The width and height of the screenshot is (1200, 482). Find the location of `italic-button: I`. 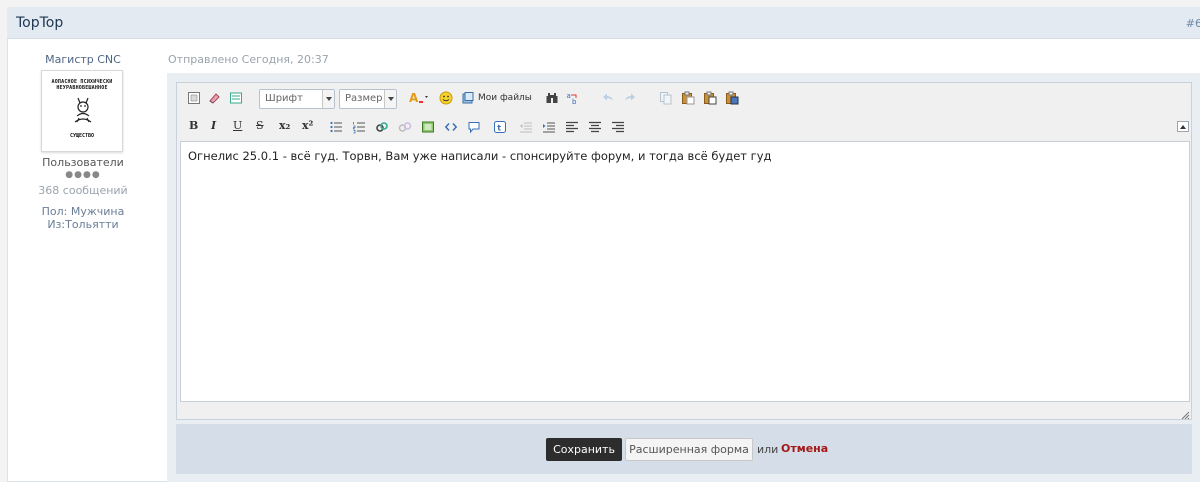

italic-button: I is located at coordinates (213, 125).